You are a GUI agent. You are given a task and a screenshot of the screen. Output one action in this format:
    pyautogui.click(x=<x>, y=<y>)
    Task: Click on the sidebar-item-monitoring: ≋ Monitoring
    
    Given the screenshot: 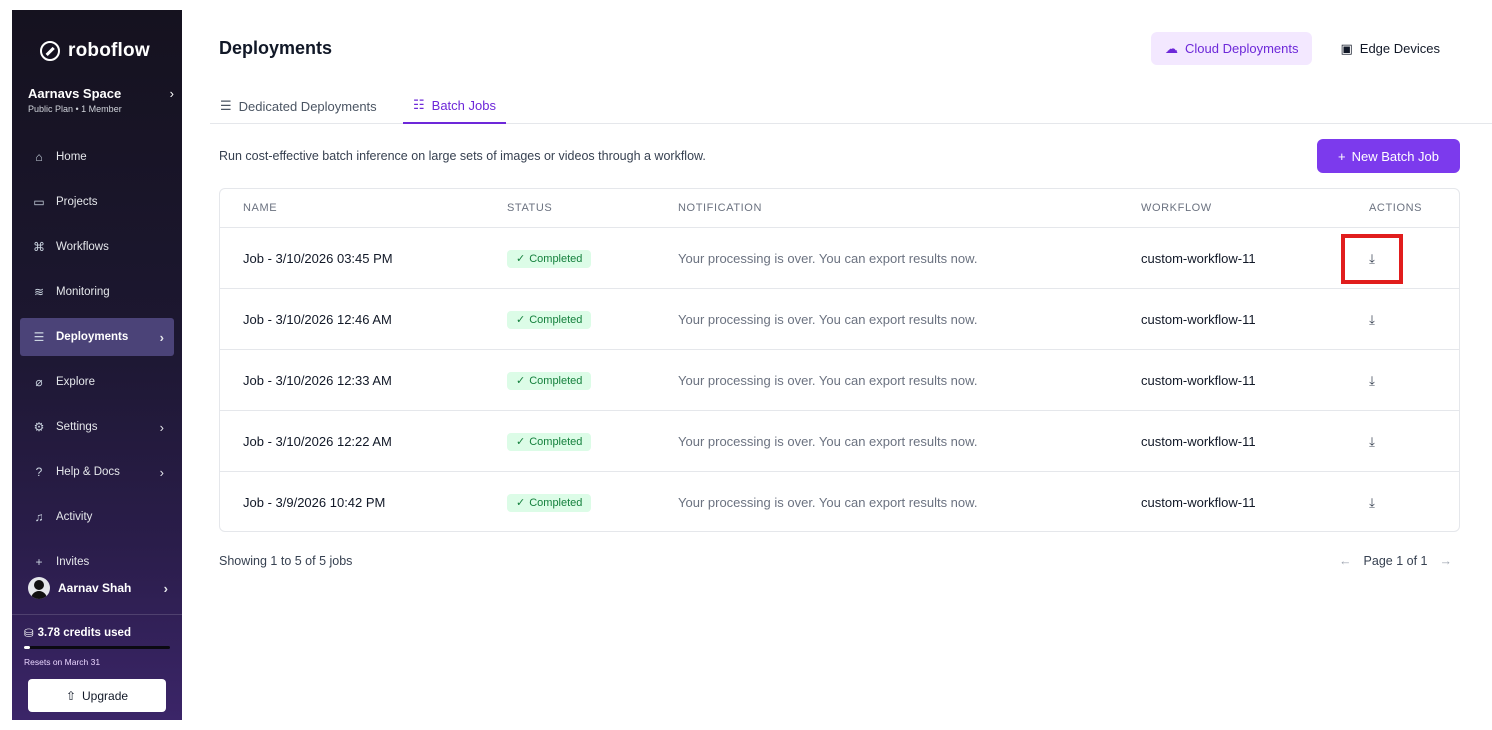 What is the action you would take?
    pyautogui.click(x=97, y=292)
    